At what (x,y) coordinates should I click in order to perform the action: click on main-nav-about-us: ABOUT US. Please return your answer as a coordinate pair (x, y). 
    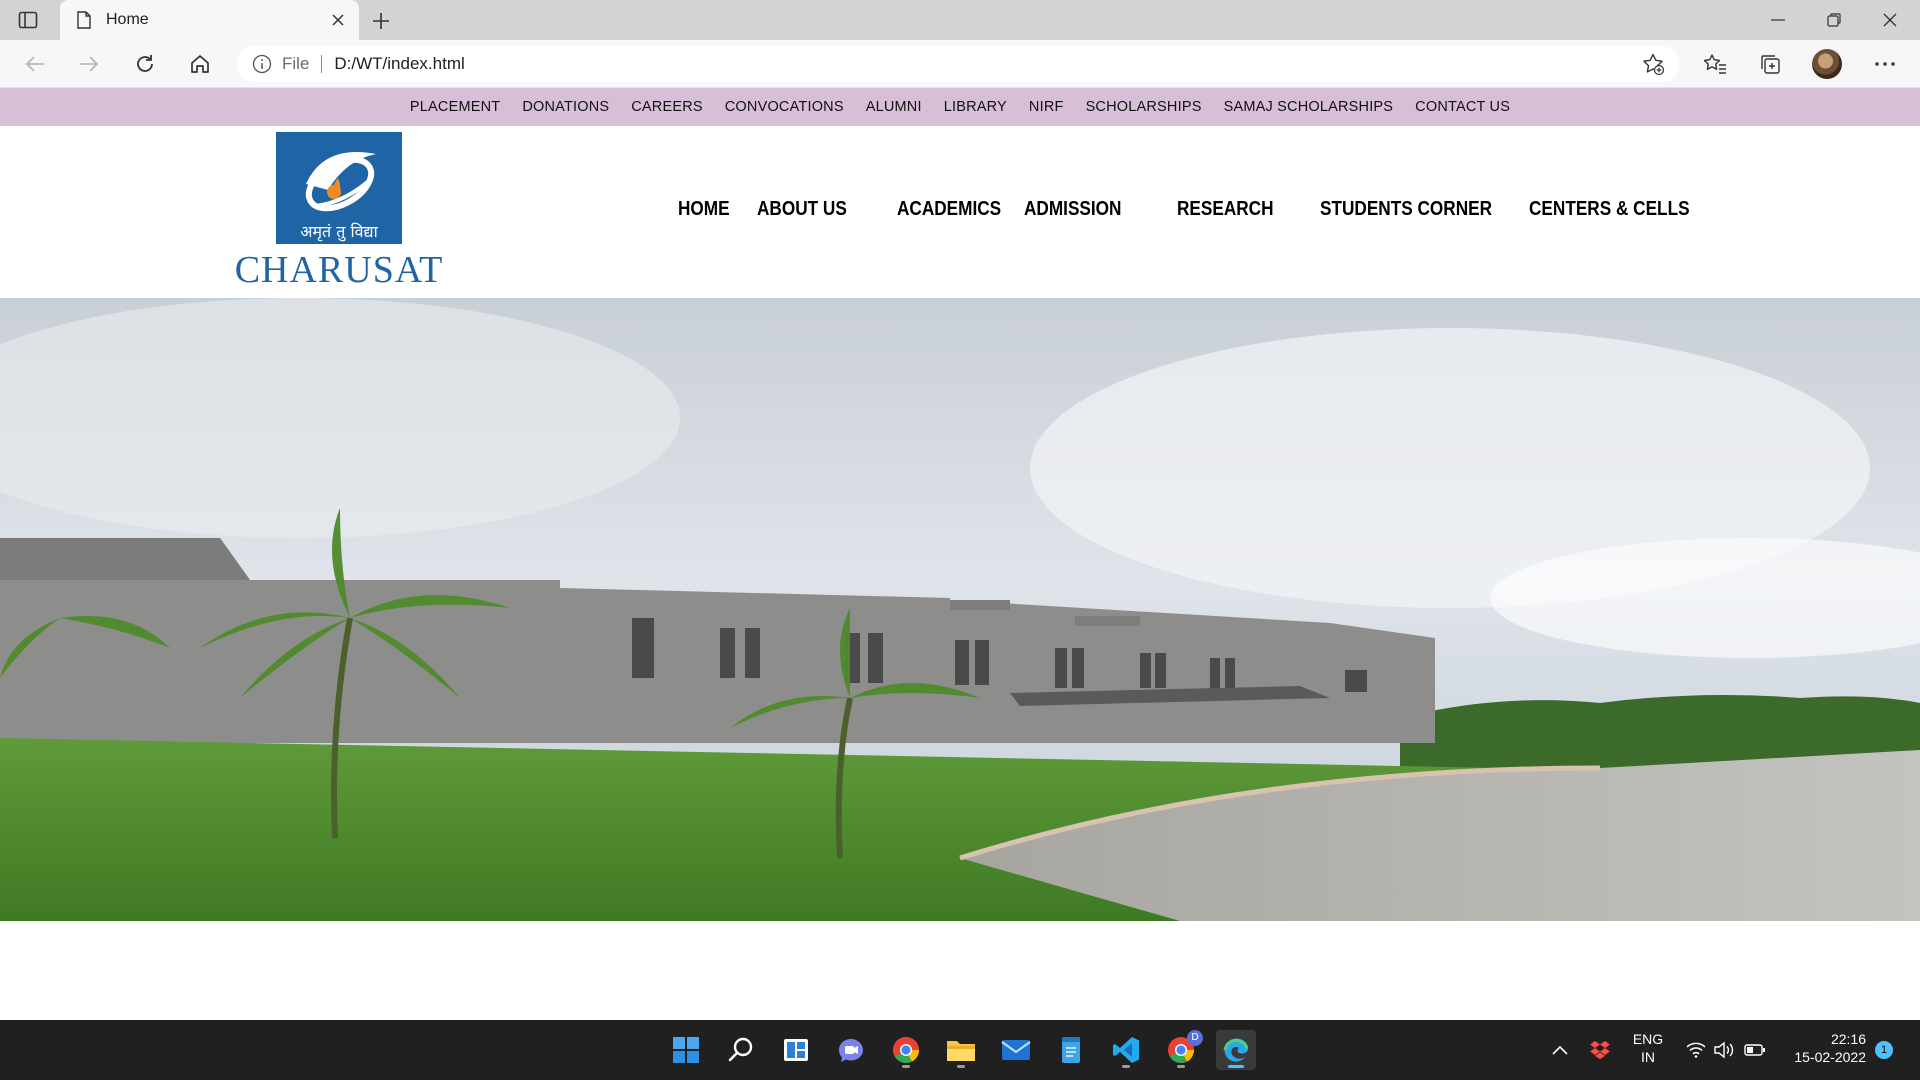
    Looking at the image, I should click on (802, 209).